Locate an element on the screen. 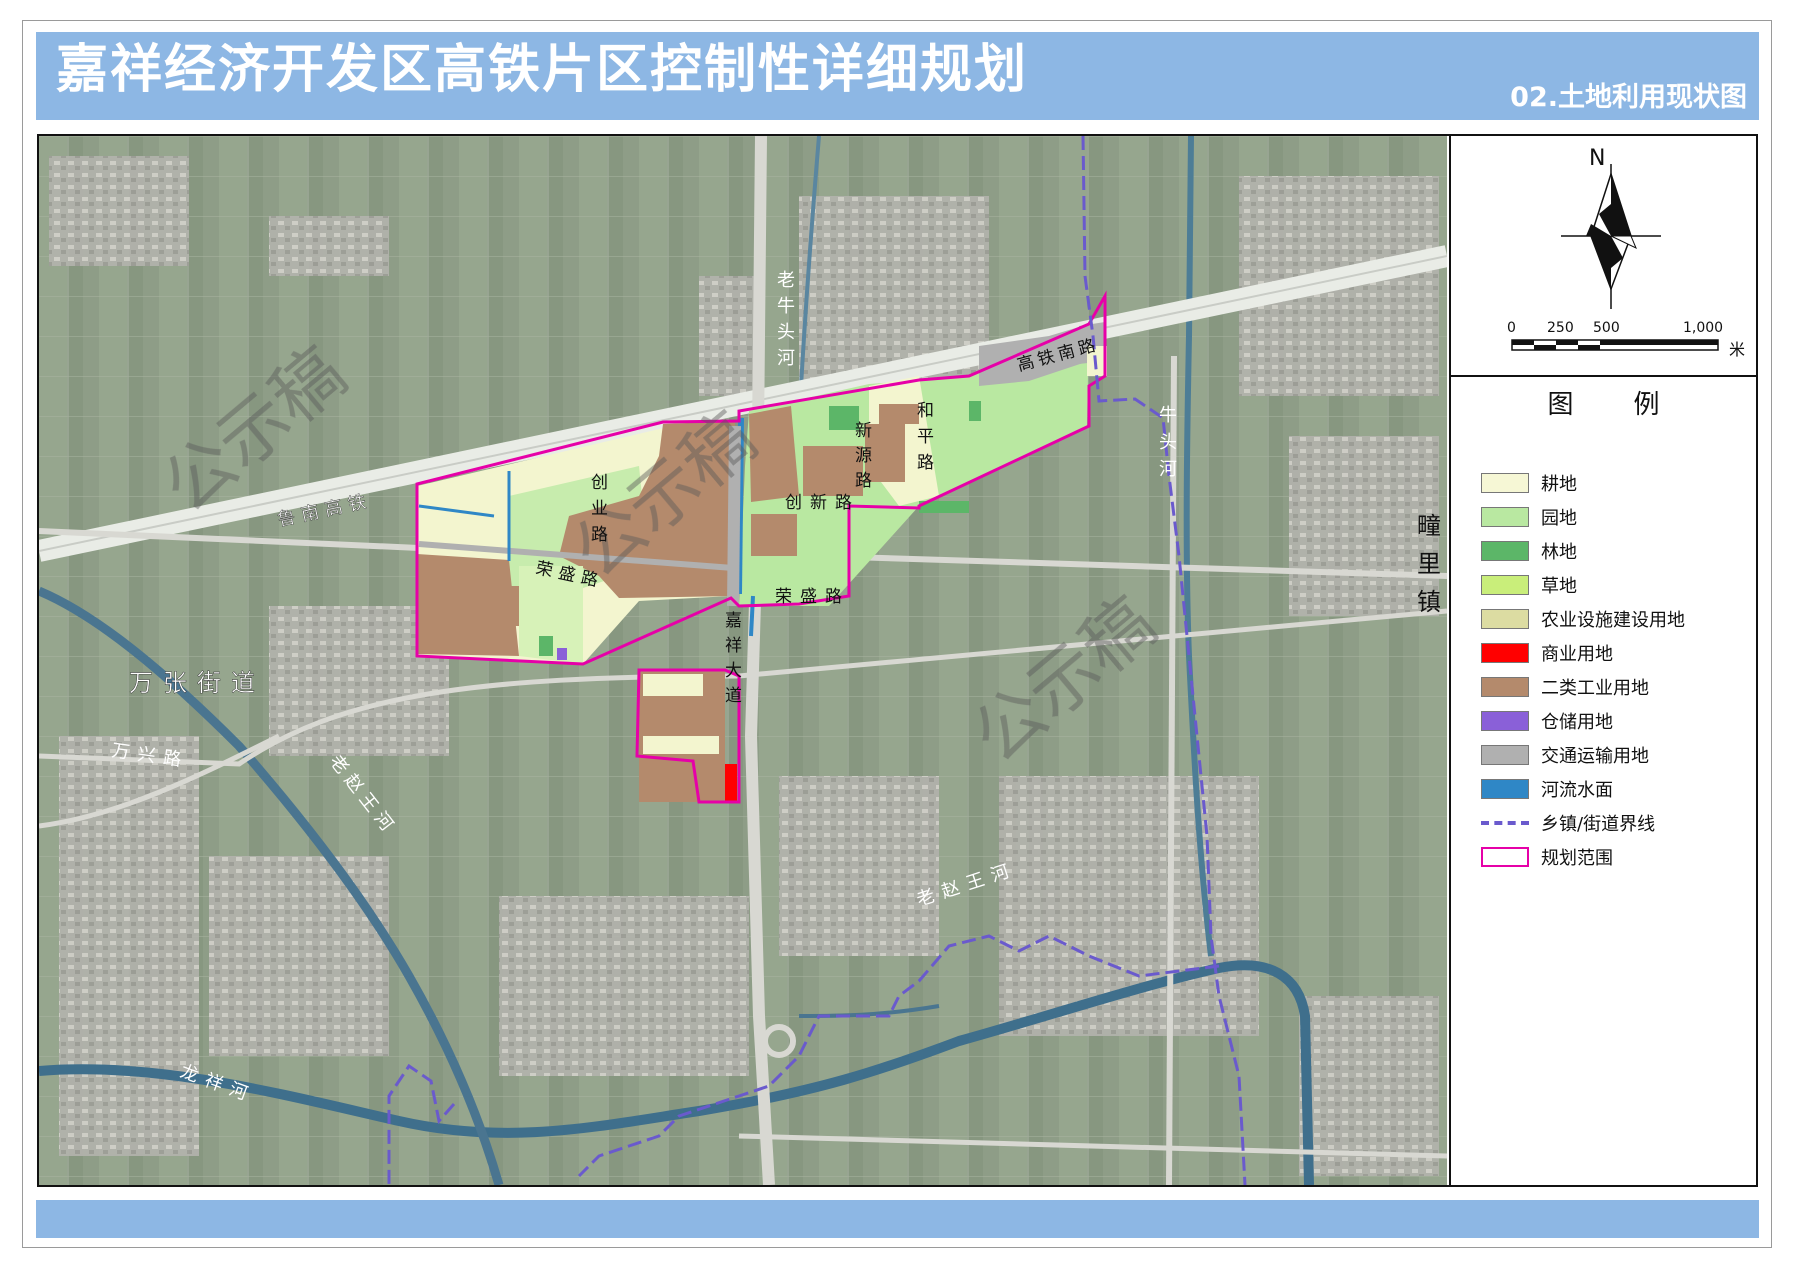 The width and height of the screenshot is (1793, 1268). legend-item: 农业设施建设用地 is located at coordinates (1583, 619).